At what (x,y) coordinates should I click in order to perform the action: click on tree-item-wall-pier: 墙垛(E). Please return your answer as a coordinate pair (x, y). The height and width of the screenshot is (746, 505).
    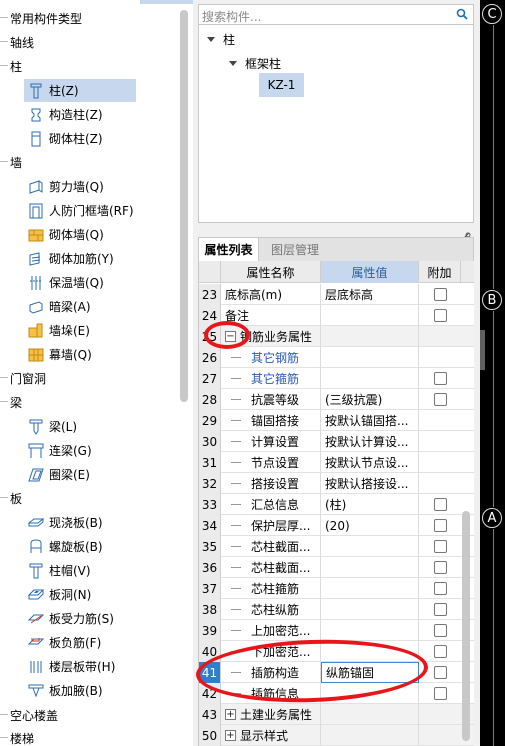
    Looking at the image, I should click on (100, 330).